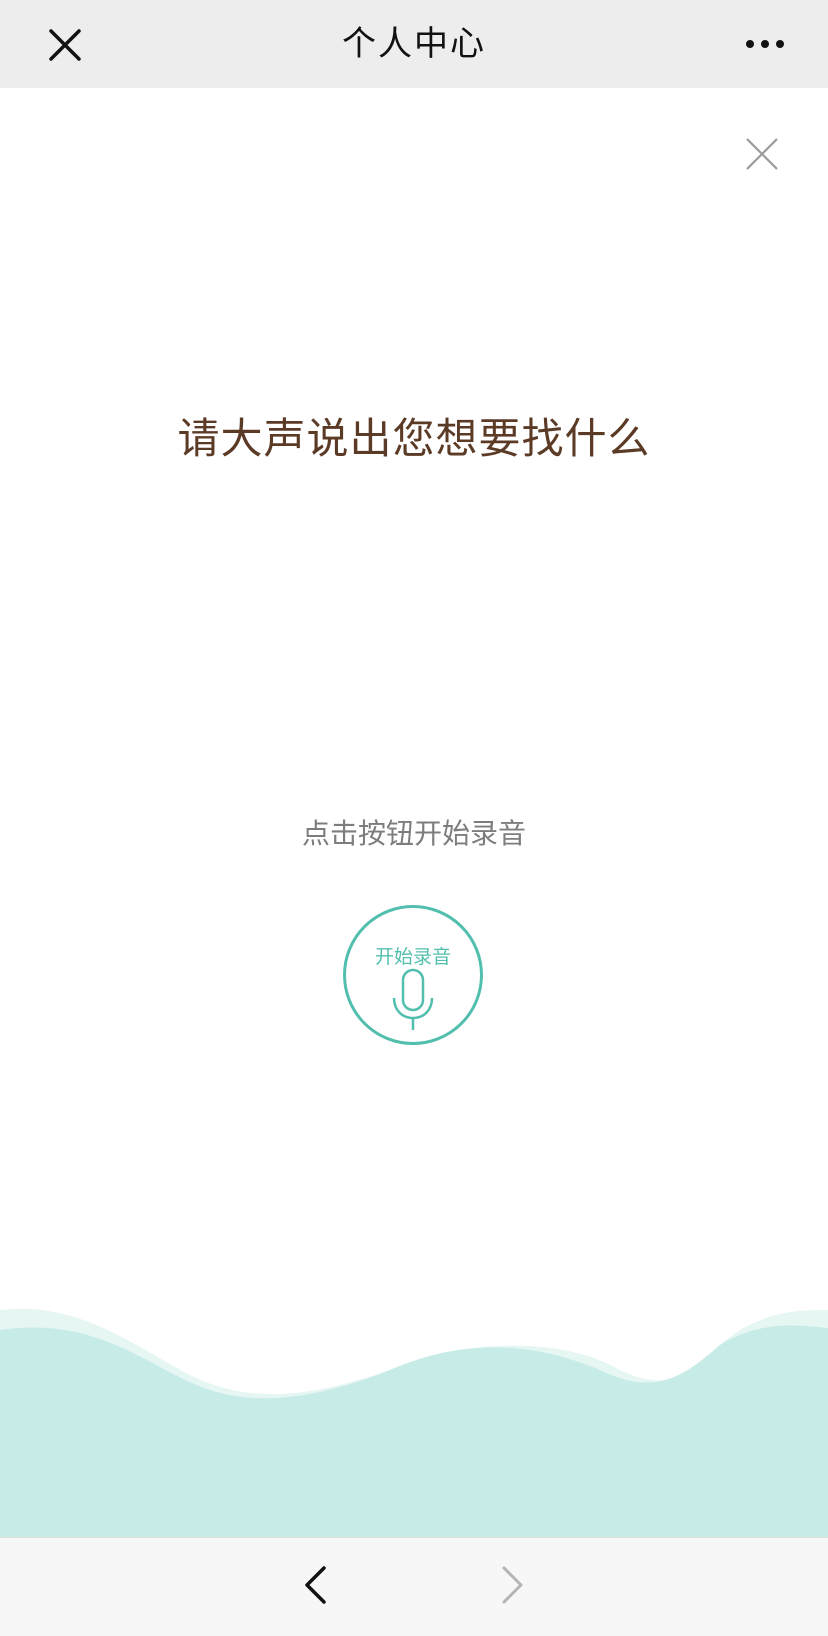  I want to click on top-bar: 个人中心, so click(414, 44).